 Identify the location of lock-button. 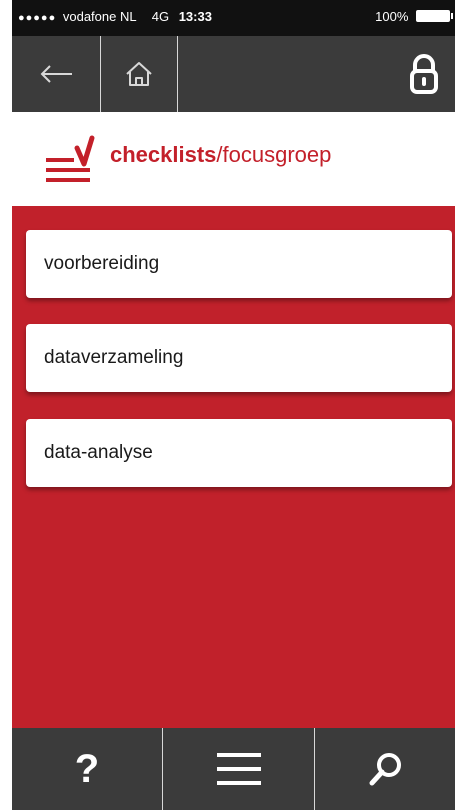
(423, 74).